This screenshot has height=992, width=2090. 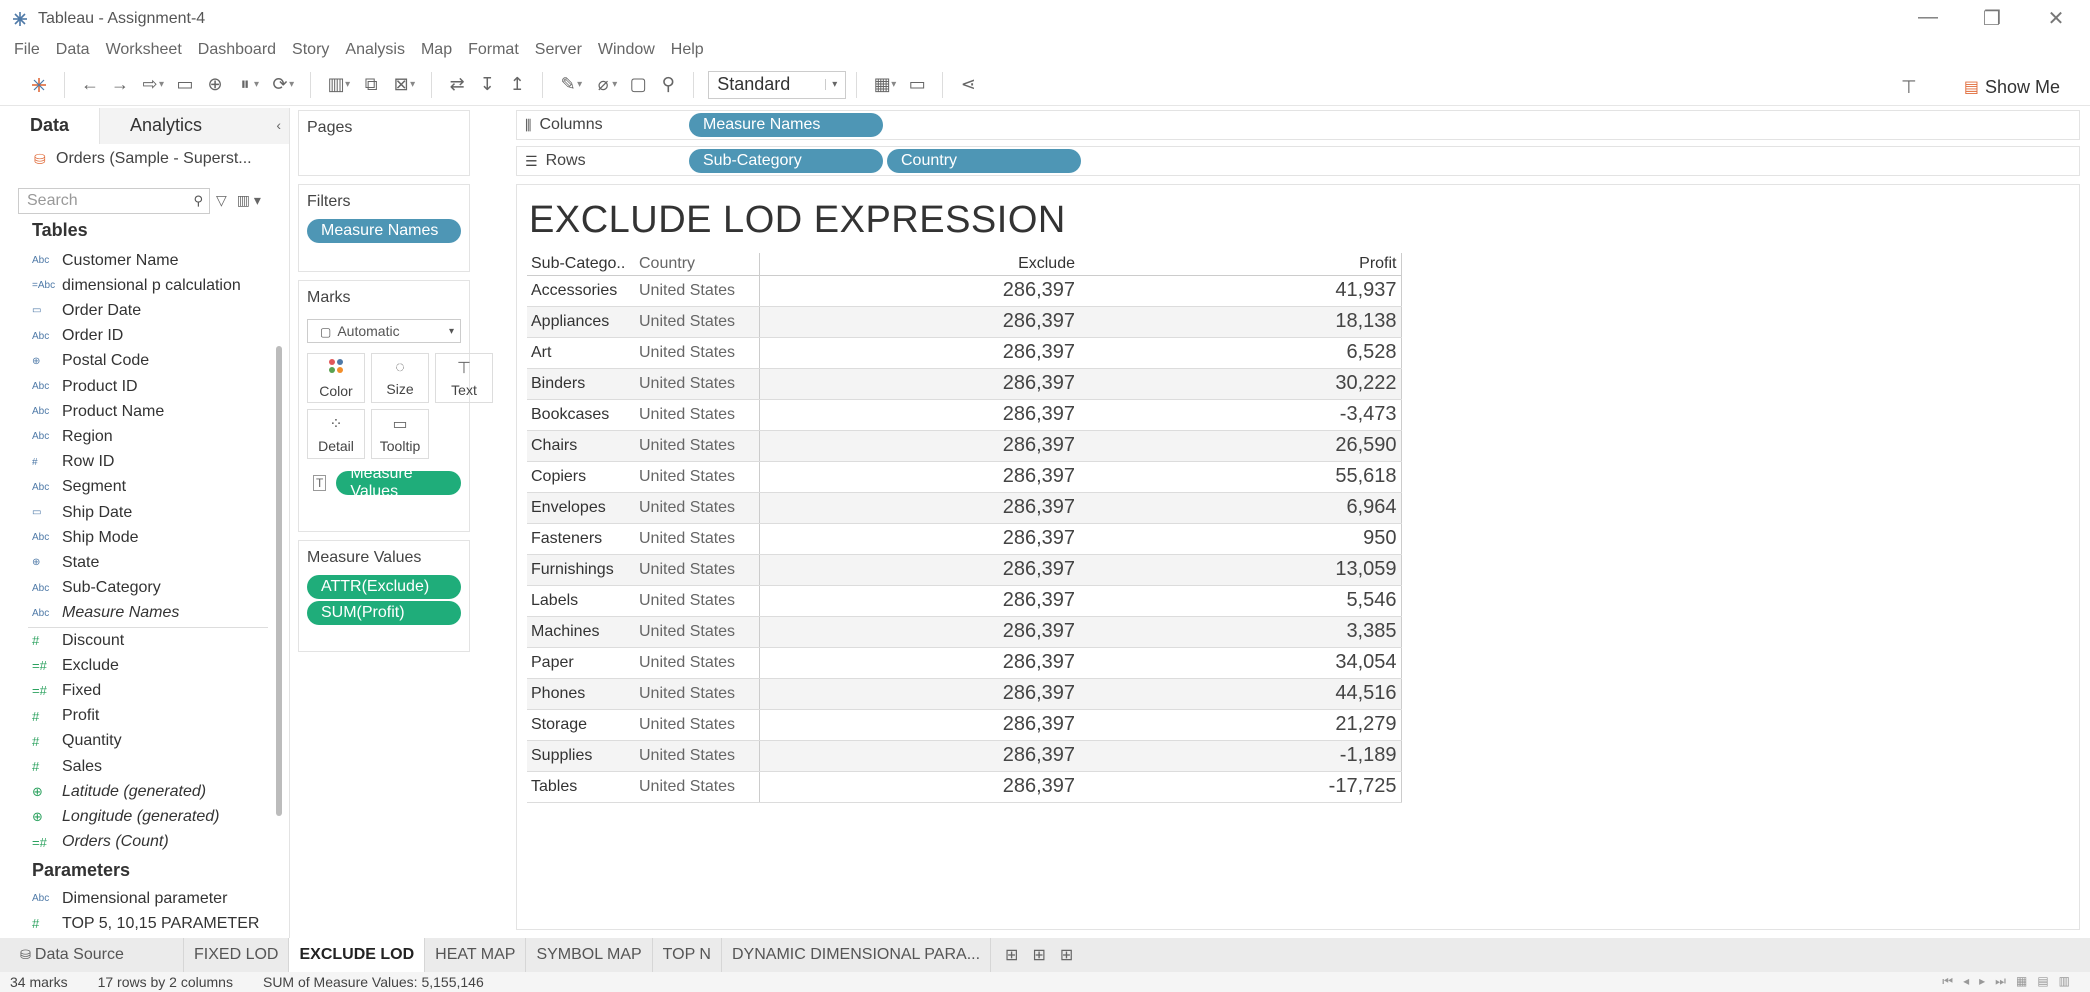 What do you see at coordinates (185, 85) in the screenshot?
I see `save-icon: ▭` at bounding box center [185, 85].